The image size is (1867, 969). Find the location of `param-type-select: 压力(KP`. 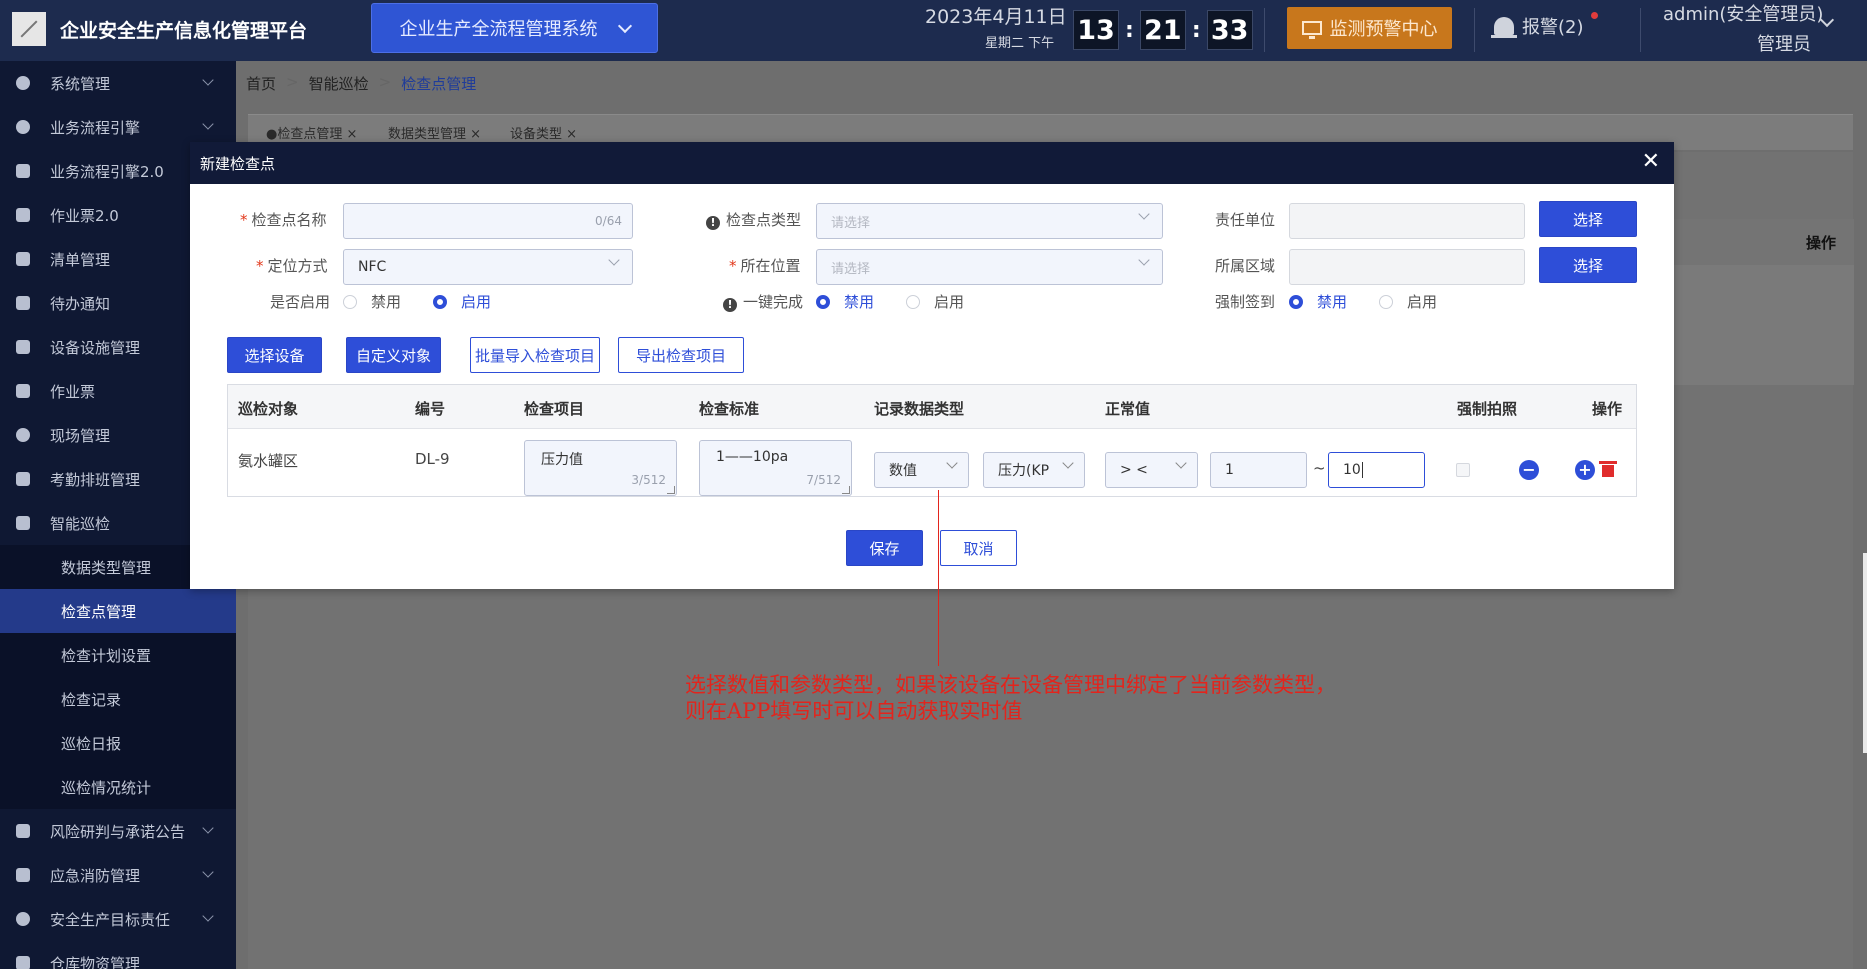

param-type-select: 压力(KP is located at coordinates (1034, 470).